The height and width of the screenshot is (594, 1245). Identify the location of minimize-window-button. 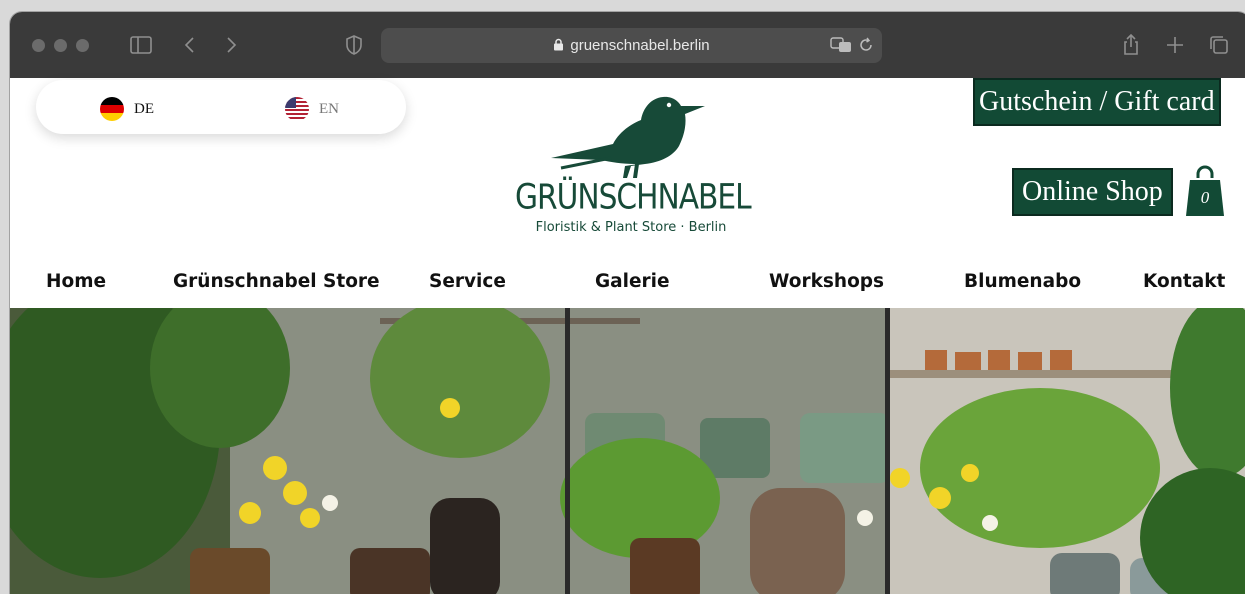
(60, 45).